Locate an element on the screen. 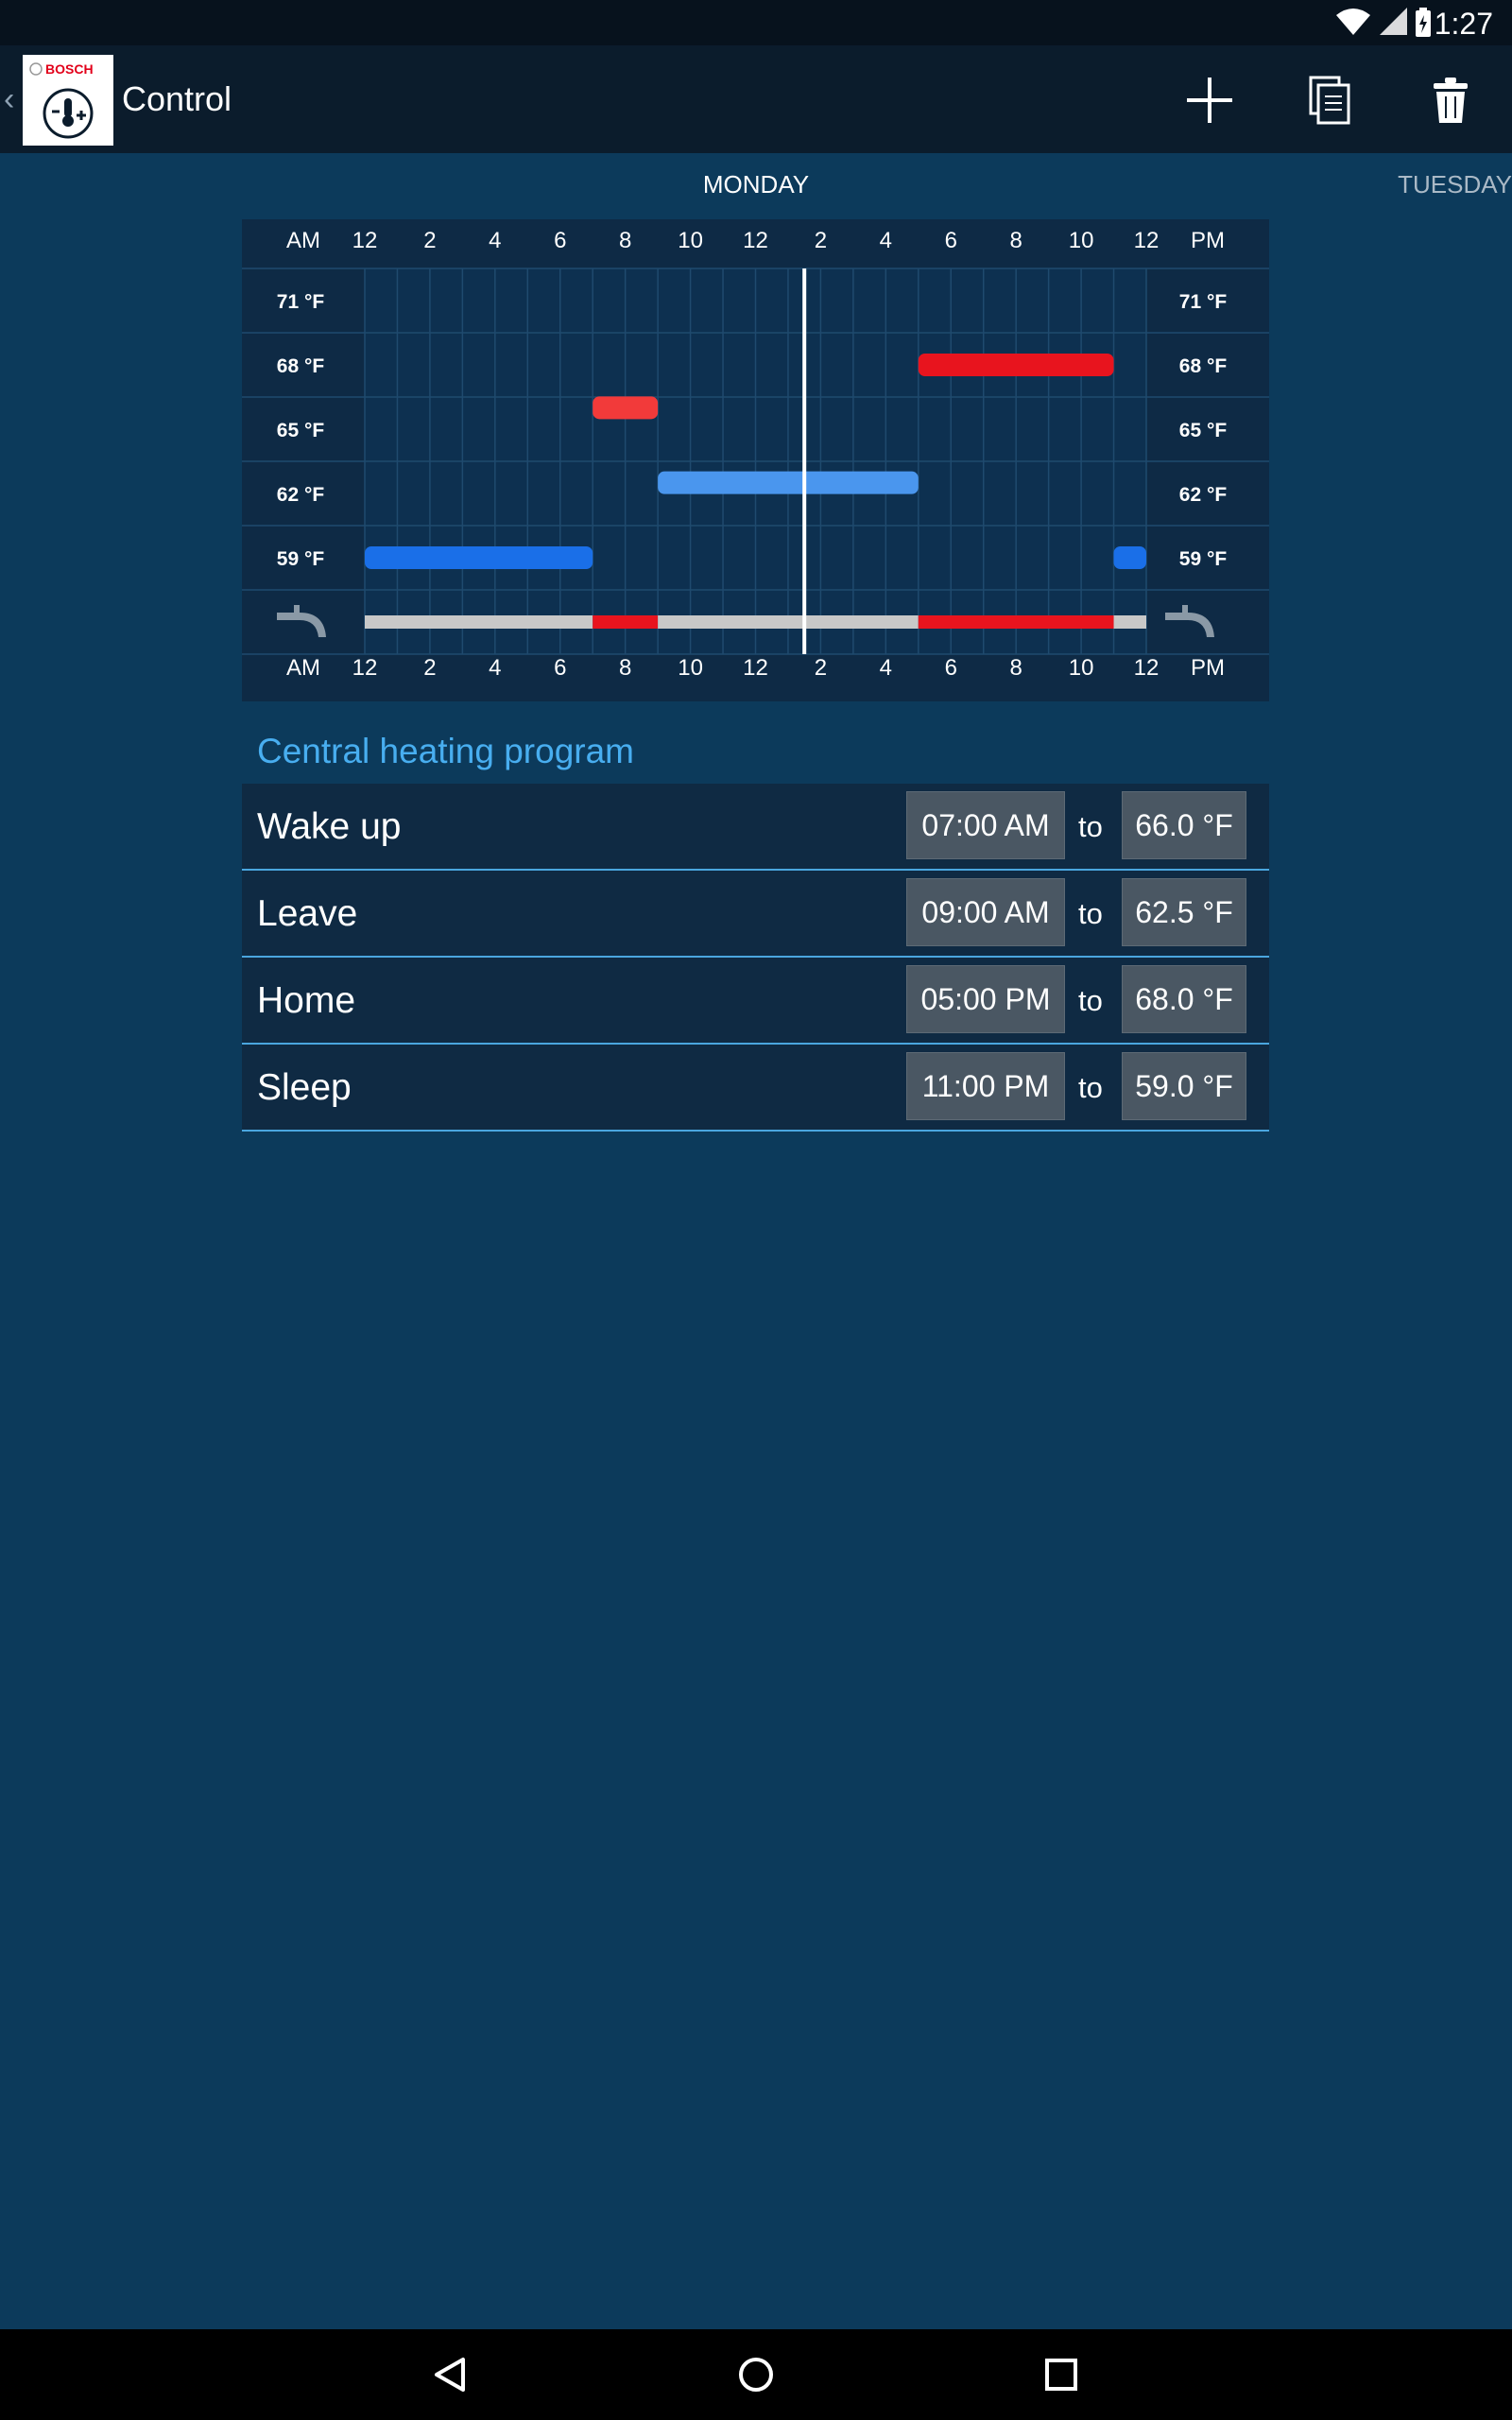 This screenshot has height=2420, width=1512. y-tick-label-left: 71 °F is located at coordinates (301, 302).